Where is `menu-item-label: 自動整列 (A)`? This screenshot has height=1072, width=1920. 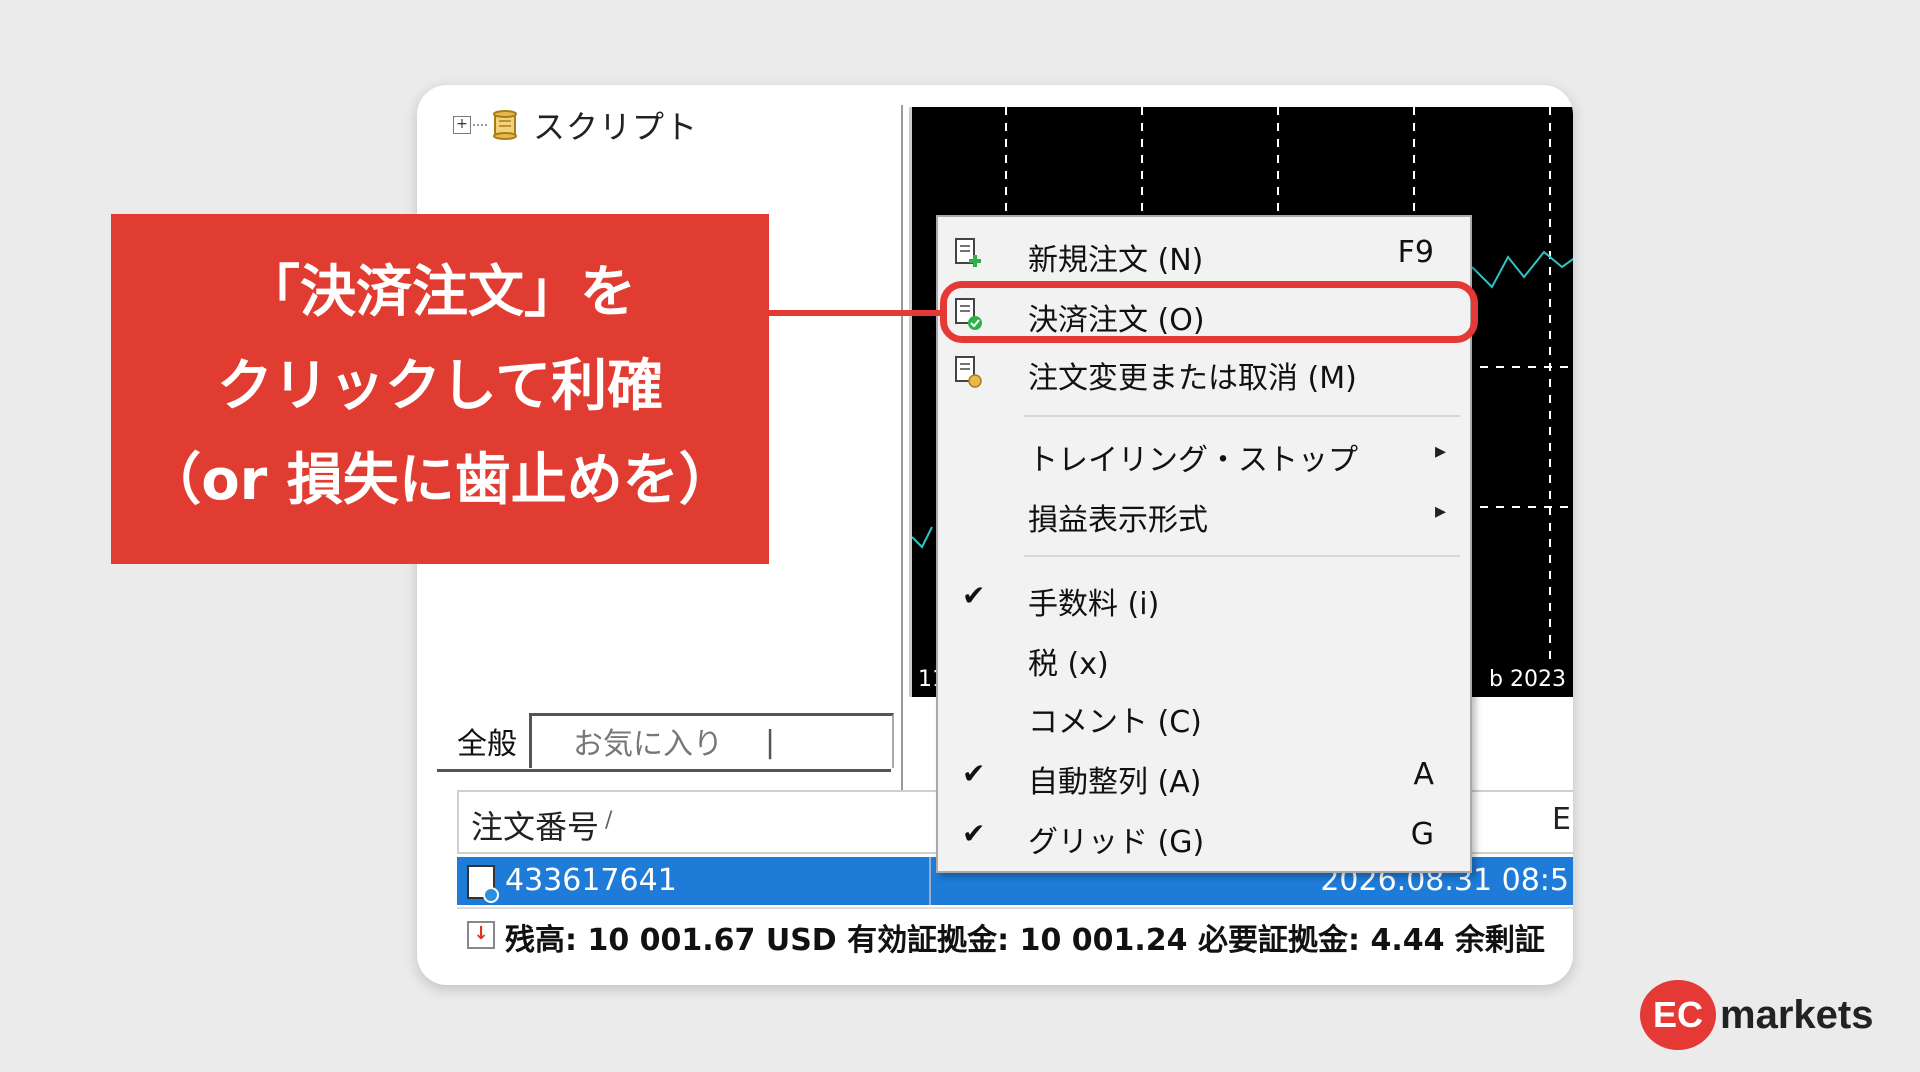 menu-item-label: 自動整列 (A) is located at coordinates (1115, 782).